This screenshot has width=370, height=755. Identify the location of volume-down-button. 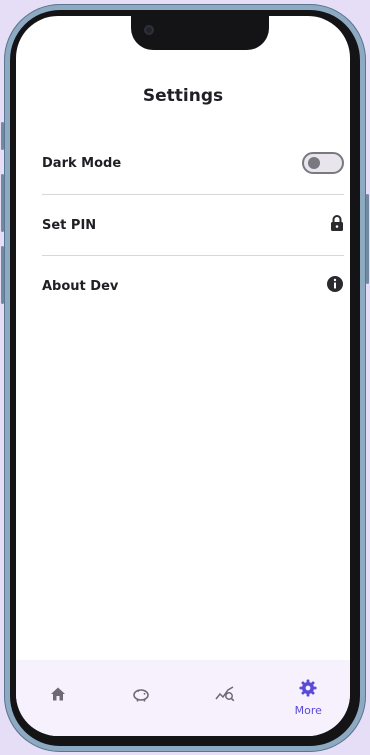
(2, 275).